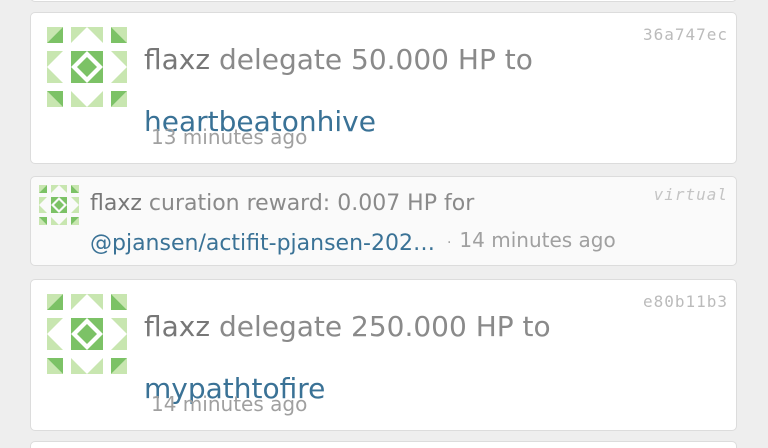 This screenshot has width=768, height=448. I want to click on operation-action: delegate 250.000 HP to, so click(384, 326).